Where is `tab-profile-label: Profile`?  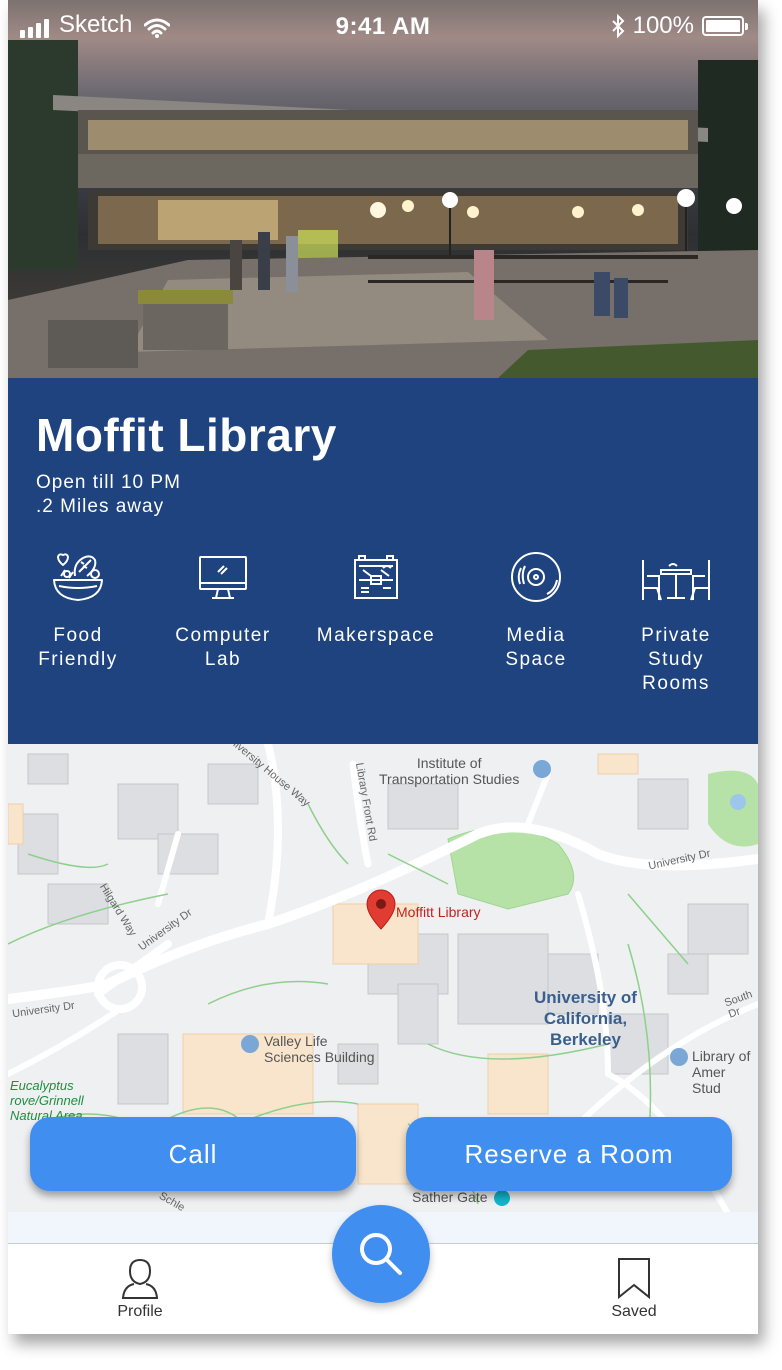 tab-profile-label: Profile is located at coordinates (140, 1311).